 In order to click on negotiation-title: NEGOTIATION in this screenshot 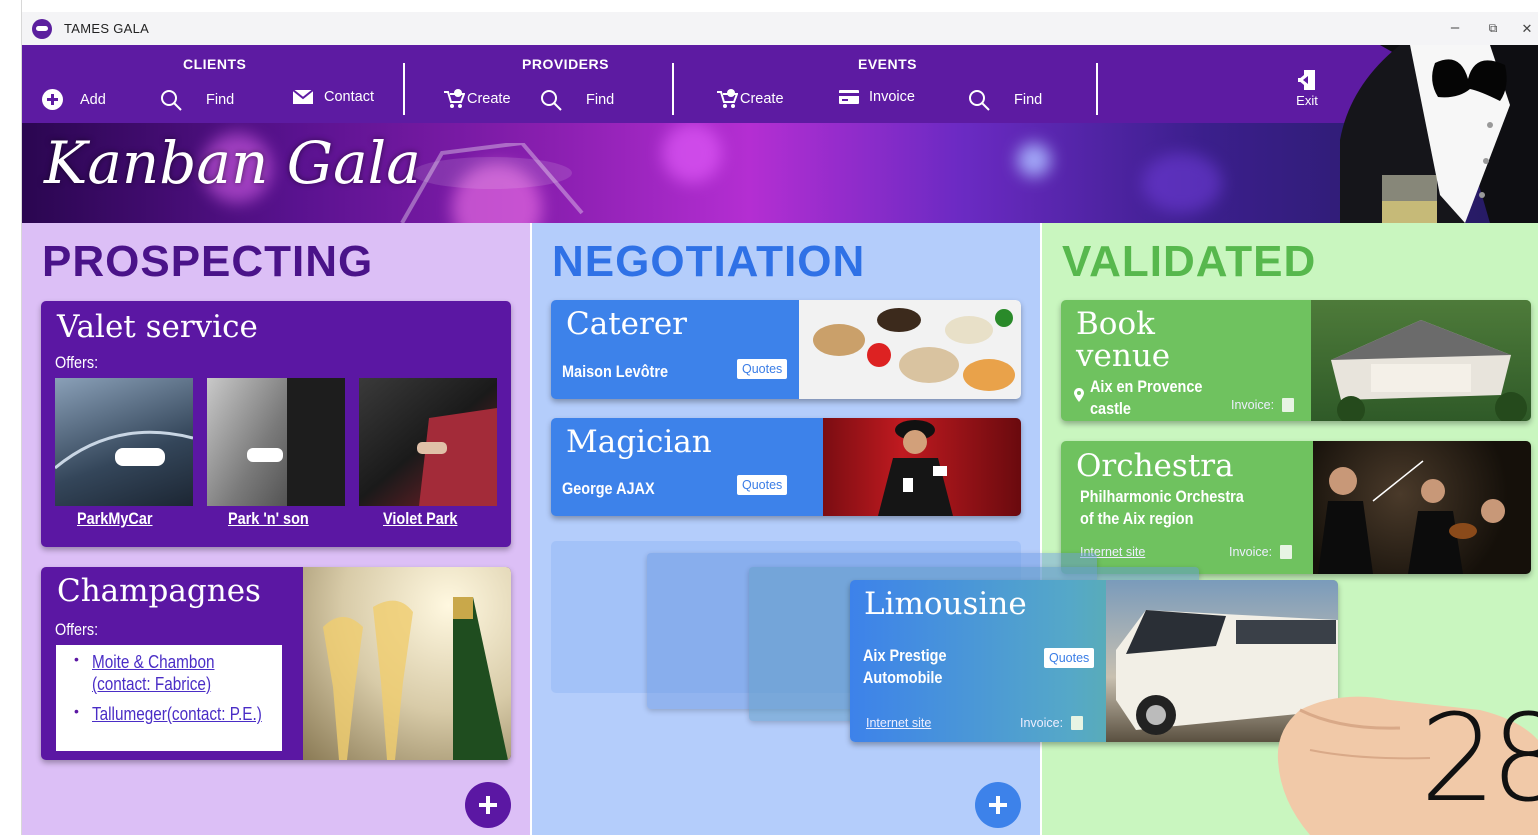, I will do `click(709, 261)`.